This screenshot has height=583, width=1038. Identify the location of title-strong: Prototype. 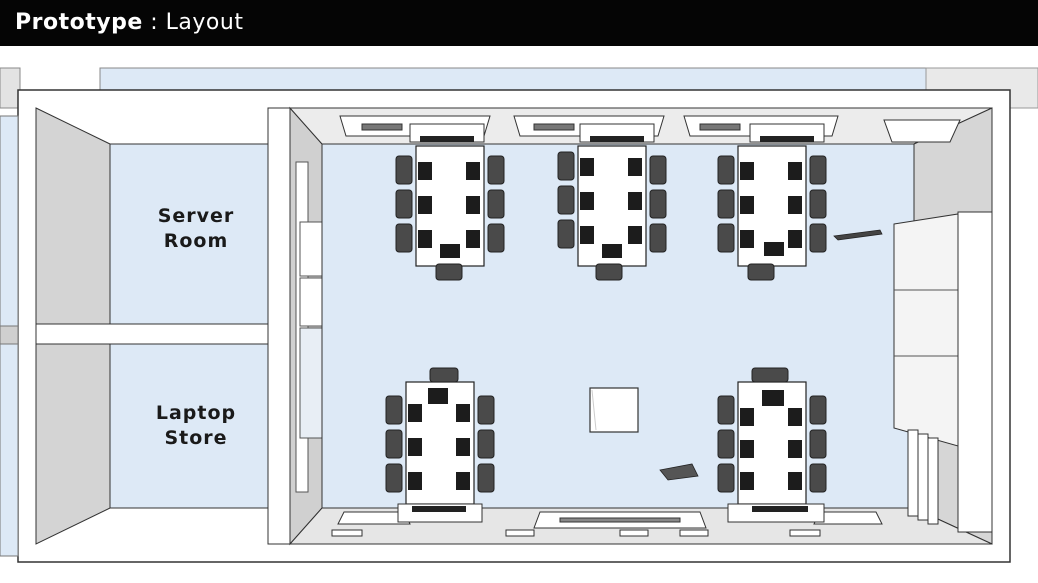
(79, 22).